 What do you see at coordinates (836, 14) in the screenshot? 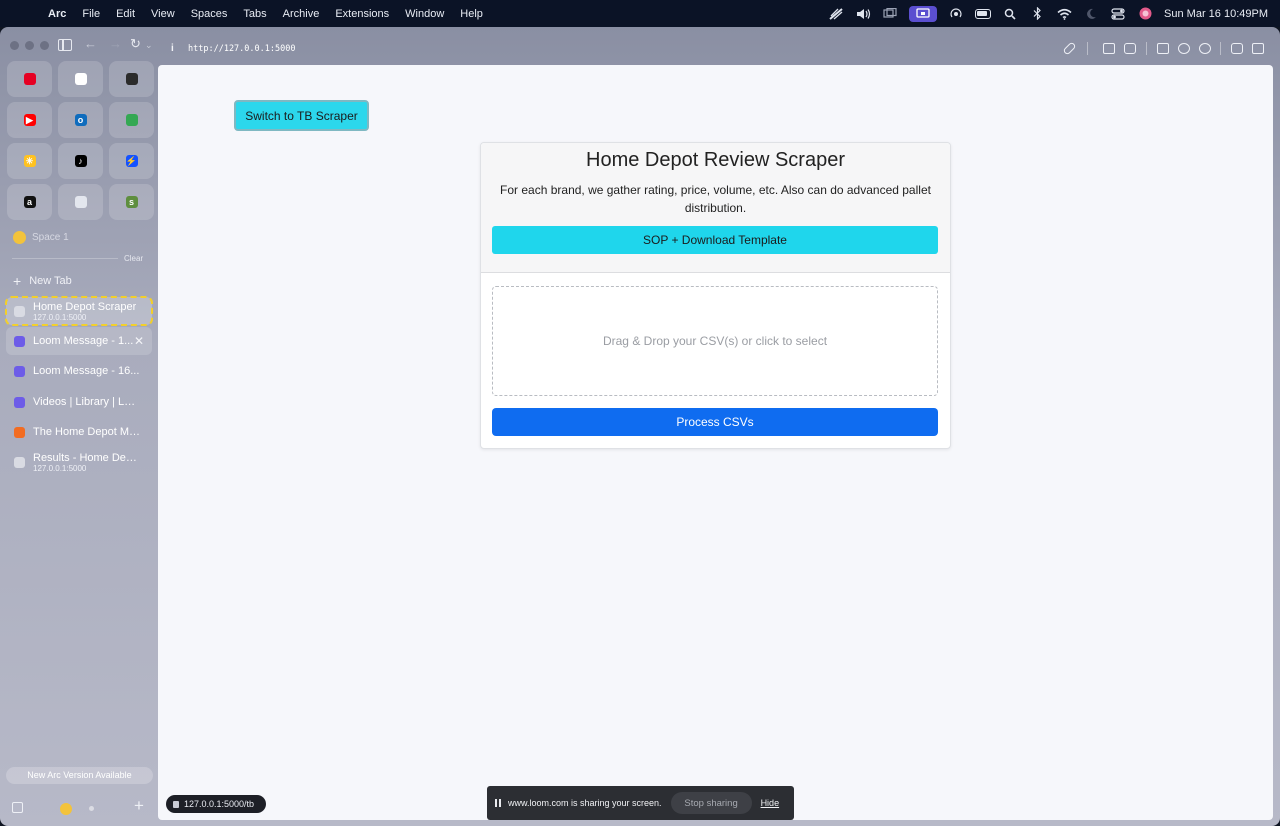
I see `screen-mirror-icon` at bounding box center [836, 14].